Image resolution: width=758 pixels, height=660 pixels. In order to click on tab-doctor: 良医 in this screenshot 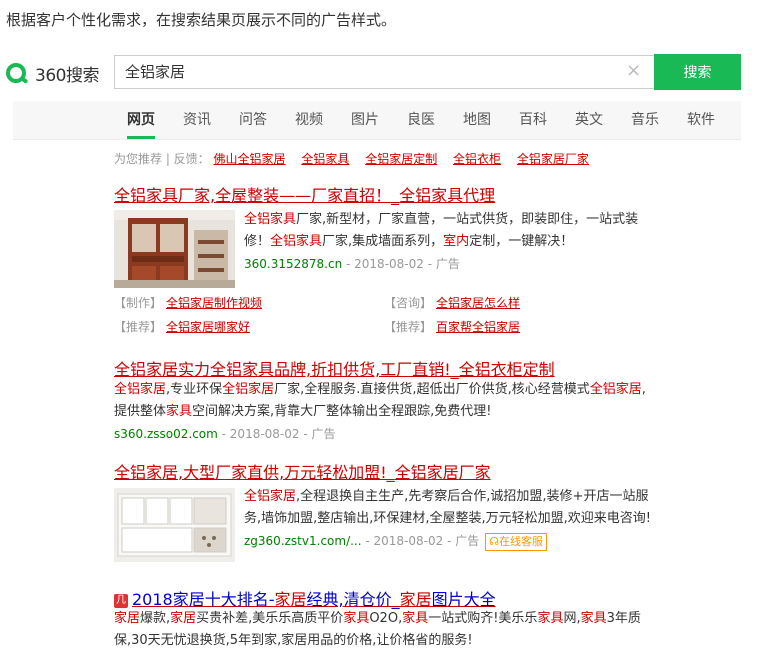, I will do `click(421, 120)`.